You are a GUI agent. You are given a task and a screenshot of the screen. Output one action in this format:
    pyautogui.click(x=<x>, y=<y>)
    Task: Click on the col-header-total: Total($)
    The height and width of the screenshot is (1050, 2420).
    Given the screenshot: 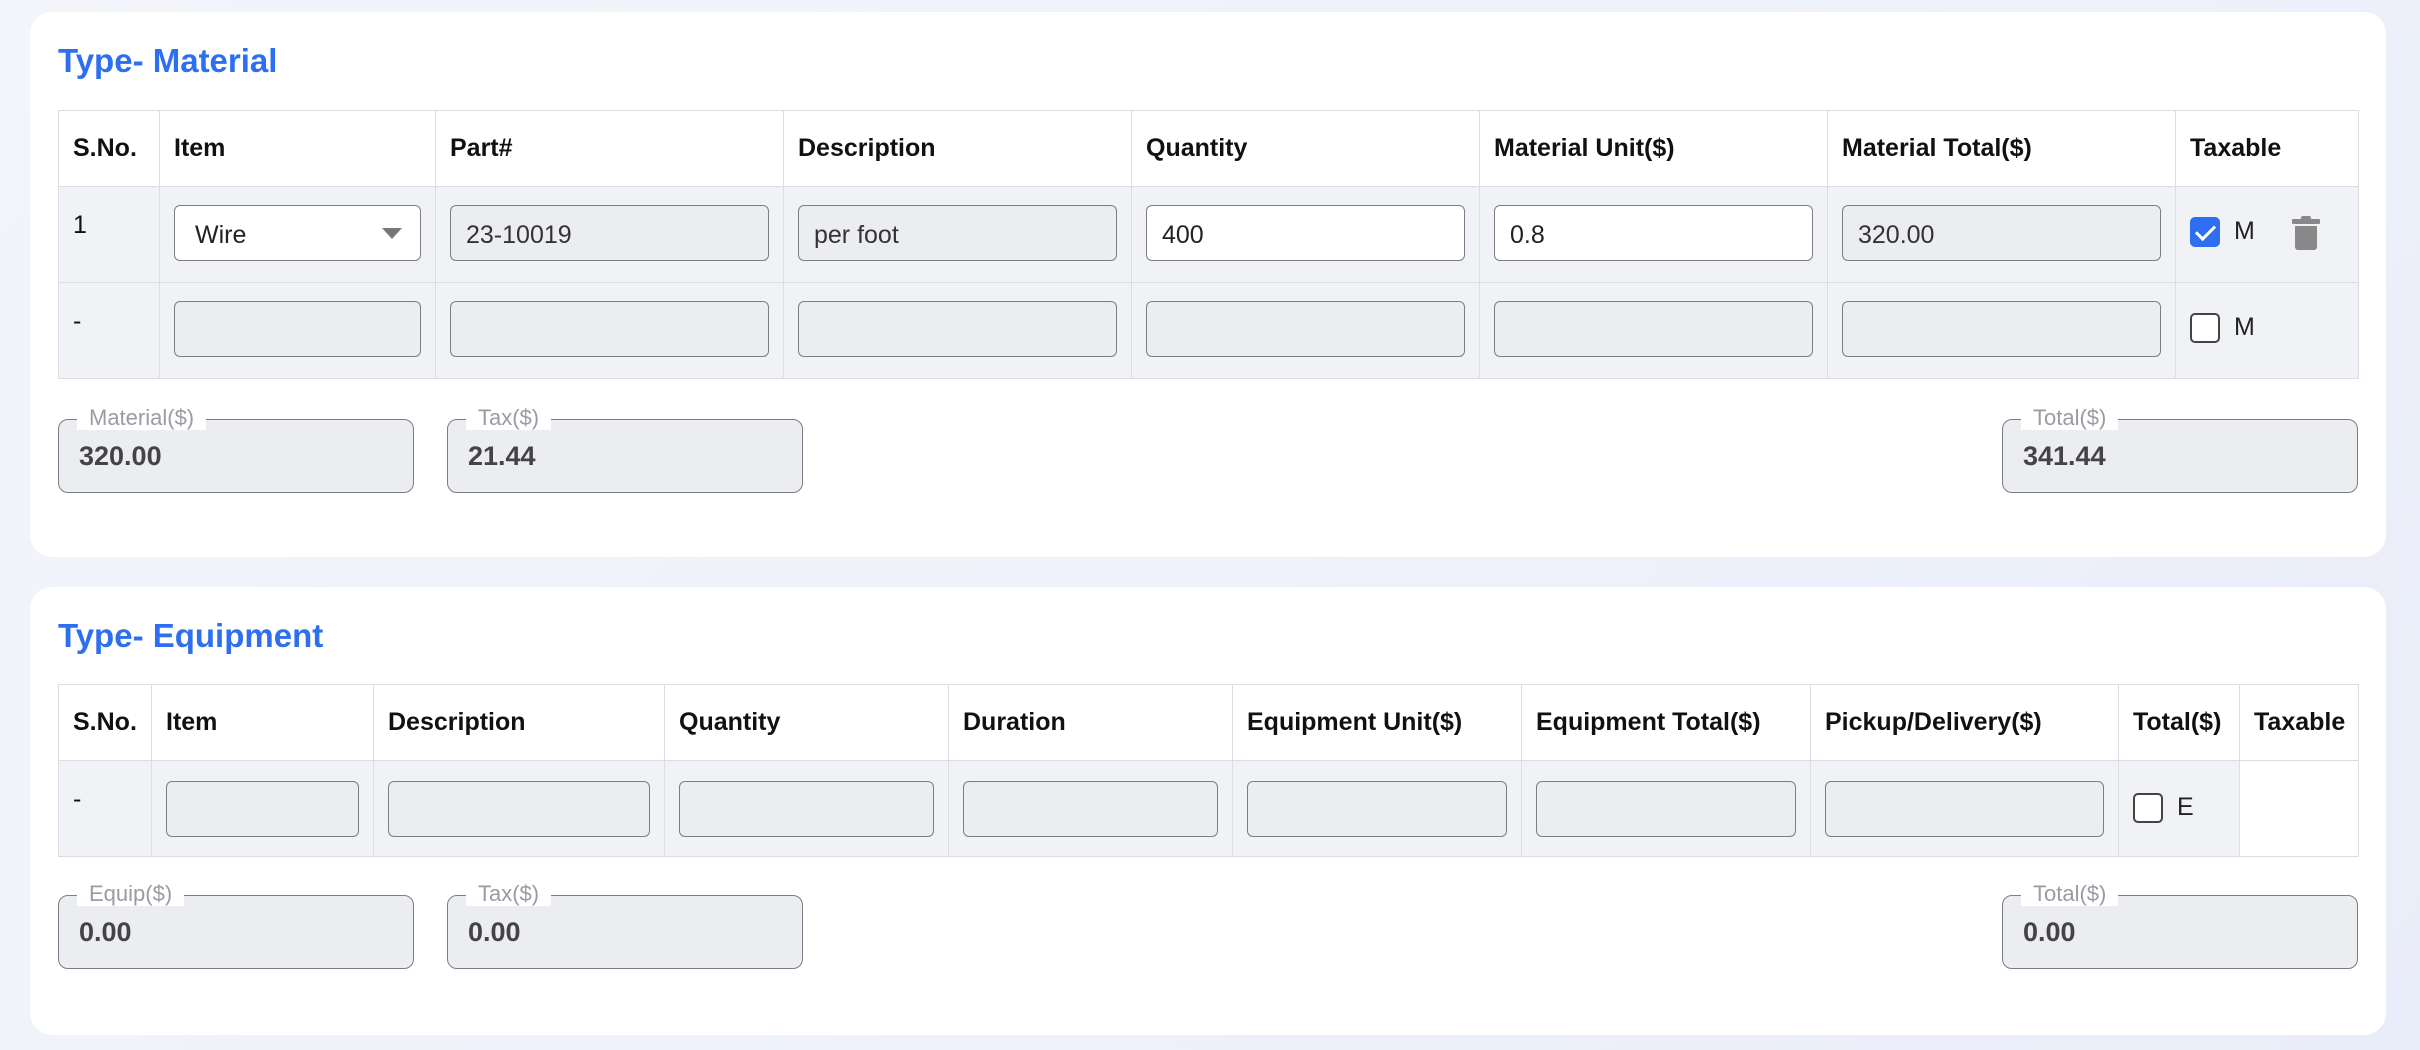 What is the action you would take?
    pyautogui.click(x=2179, y=722)
    